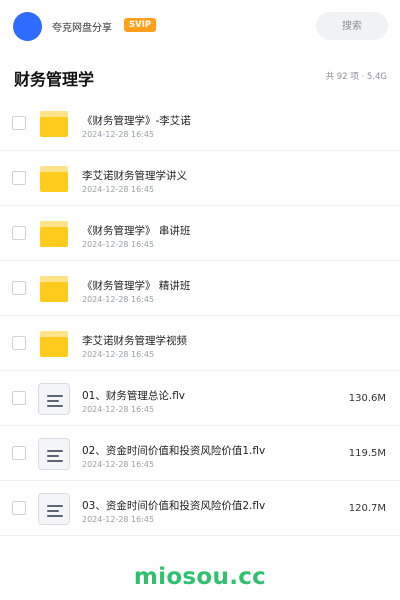 The width and height of the screenshot is (400, 600). What do you see at coordinates (136, 285) in the screenshot?
I see `file-name: 《财务管理学》 精讲班` at bounding box center [136, 285].